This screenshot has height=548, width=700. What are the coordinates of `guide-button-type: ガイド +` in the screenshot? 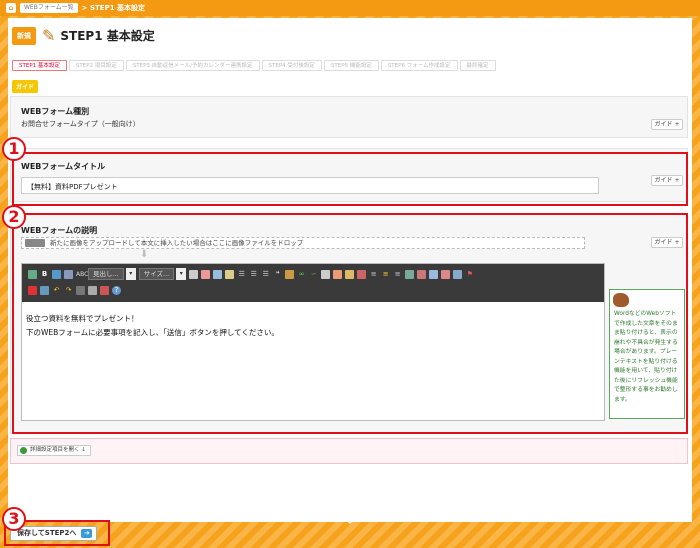 It's located at (667, 124).